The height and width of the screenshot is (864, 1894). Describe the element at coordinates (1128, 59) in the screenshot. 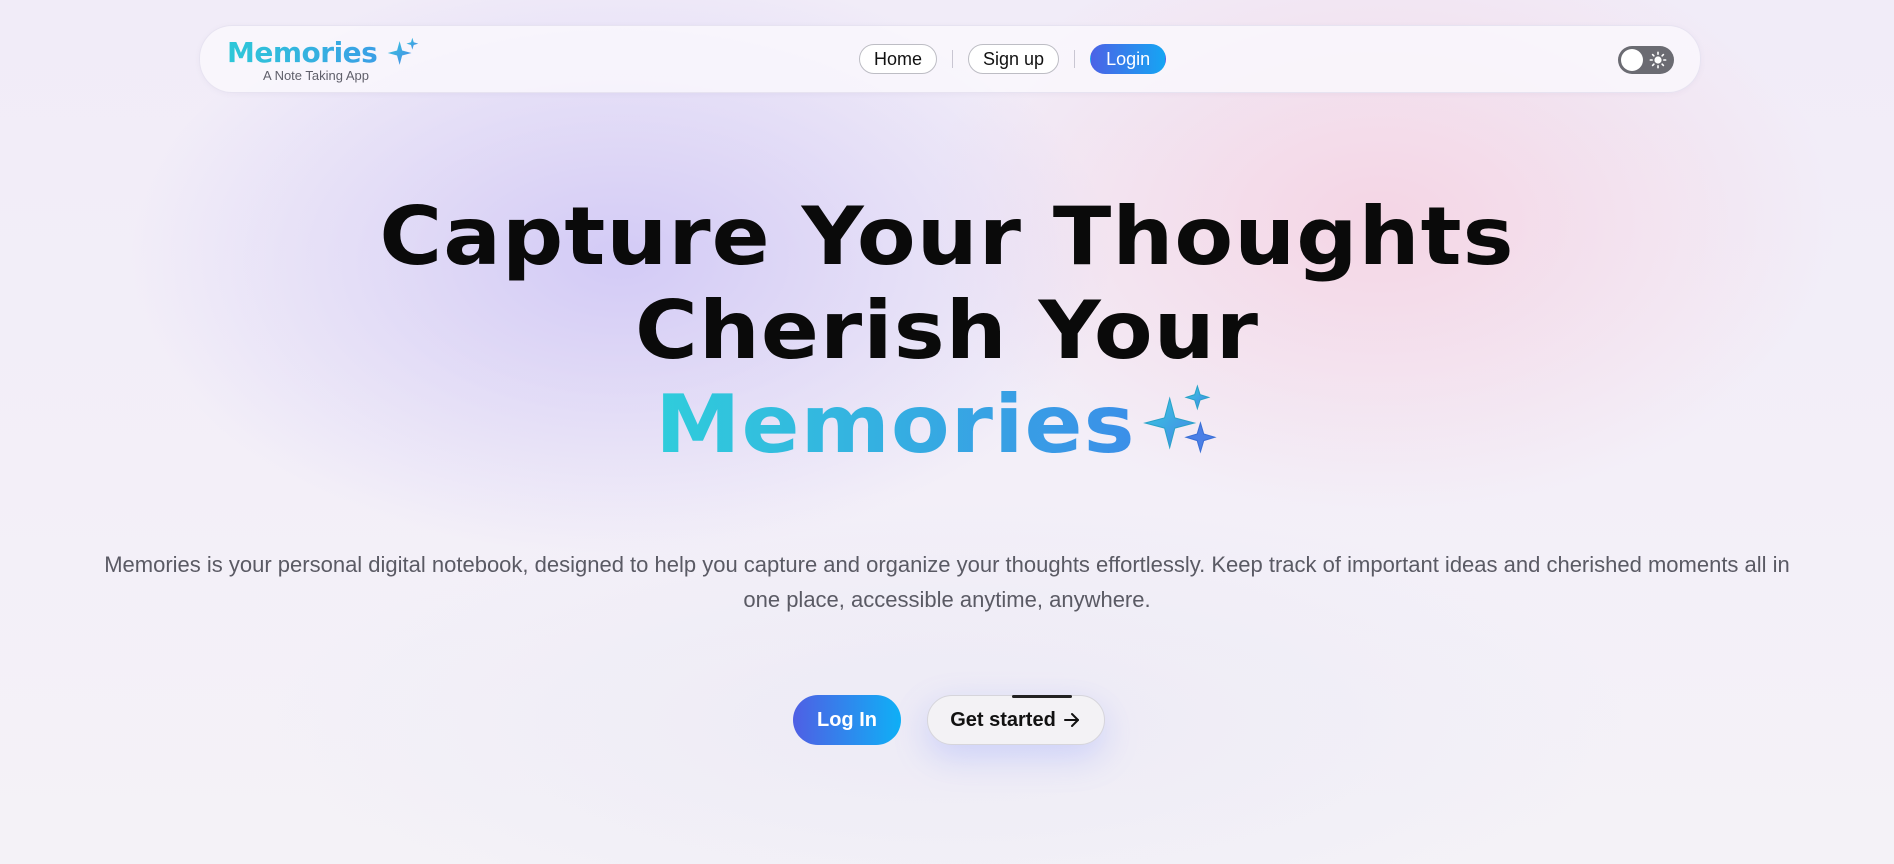

I see `nav-login-button: Login` at that location.